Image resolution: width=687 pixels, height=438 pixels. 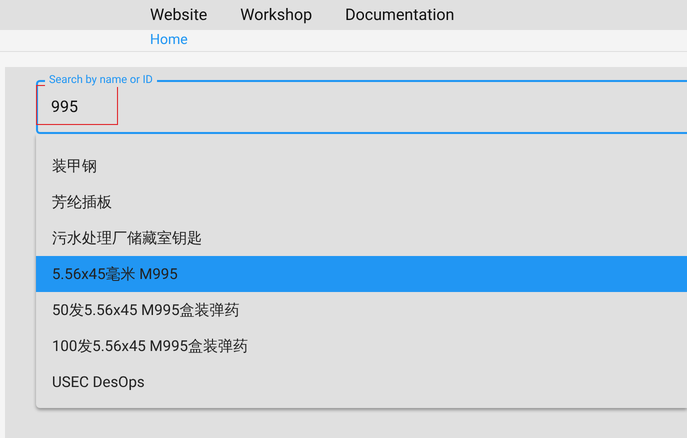 I want to click on nav-link: Website, so click(x=179, y=15).